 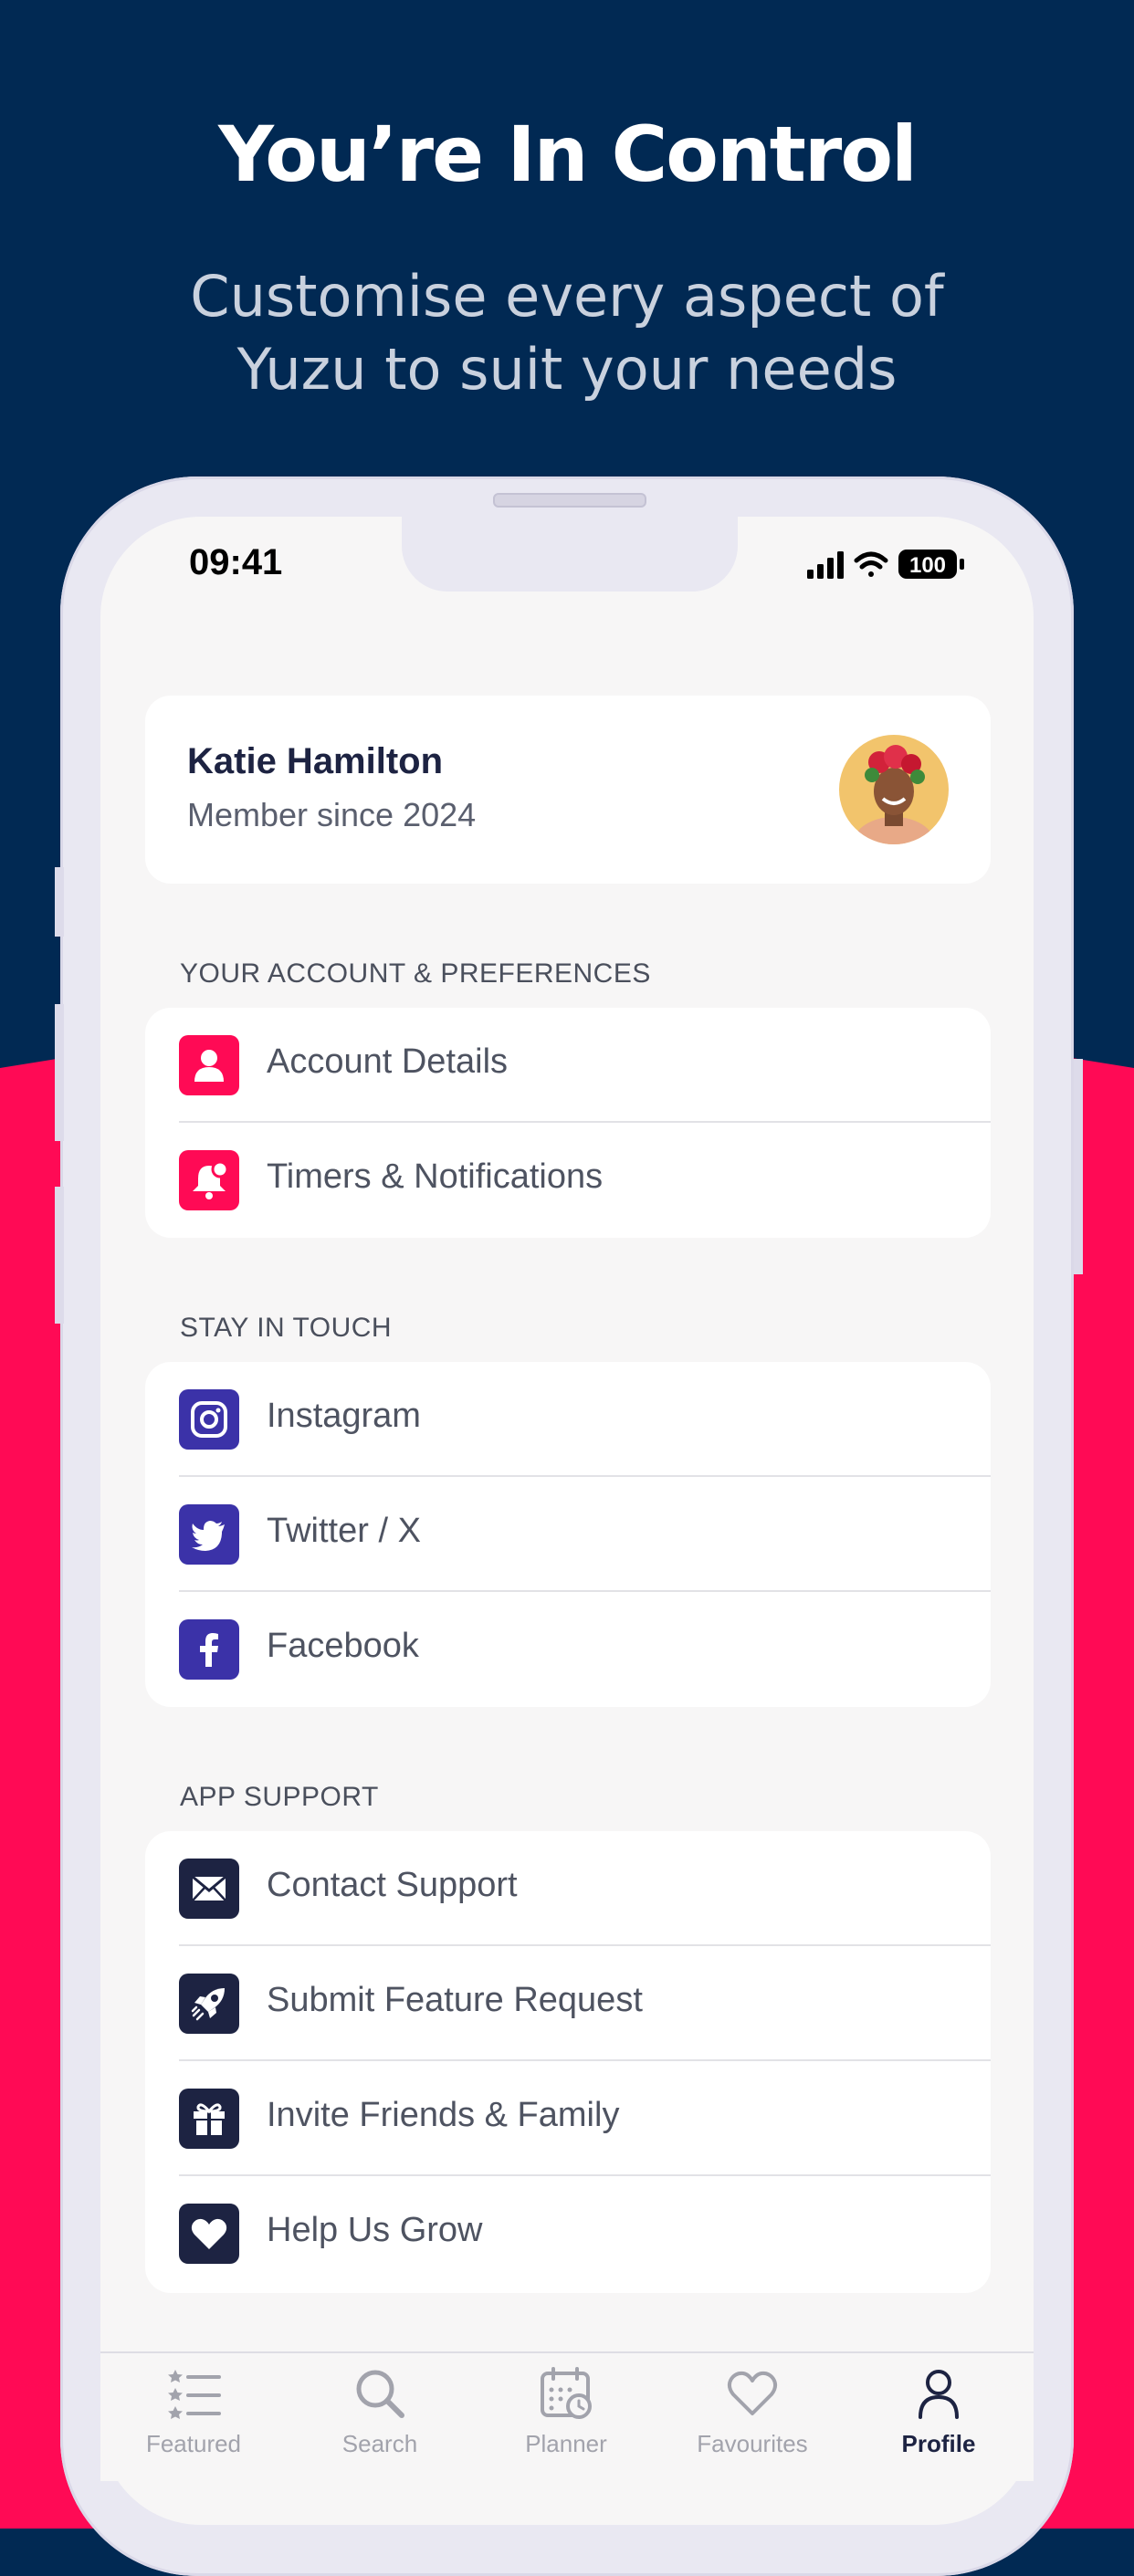 What do you see at coordinates (286, 1328) in the screenshot?
I see `section-title-stay-in-touch: STAY IN TOUCH` at bounding box center [286, 1328].